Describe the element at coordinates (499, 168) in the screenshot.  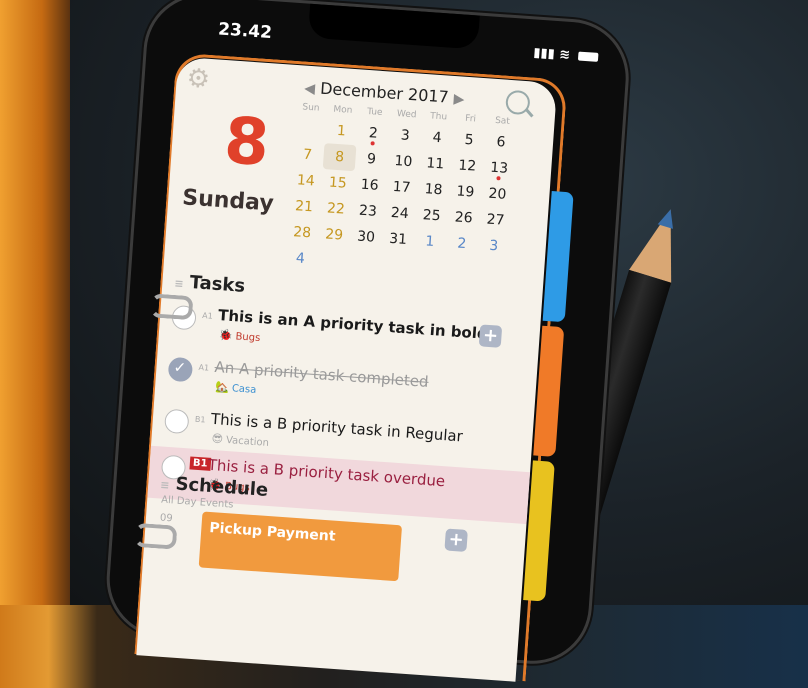
I see `day-cell: 13` at that location.